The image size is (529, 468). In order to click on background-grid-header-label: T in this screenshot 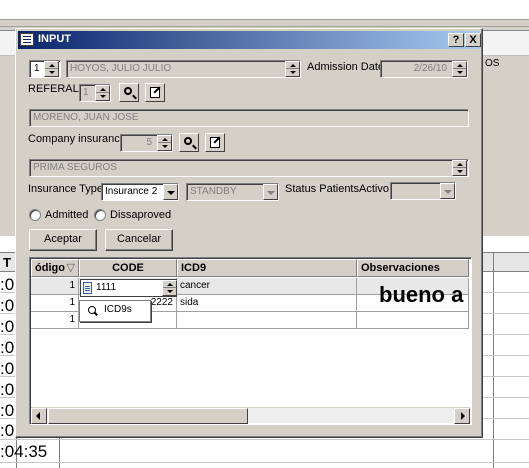, I will do `click(7, 262)`.